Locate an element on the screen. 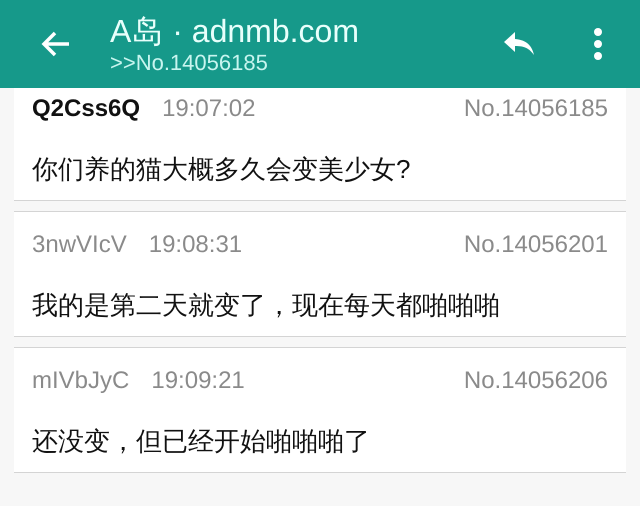 This screenshot has height=506, width=640. post-content: 你们养的猫大概多久会变美少女? is located at coordinates (222, 169).